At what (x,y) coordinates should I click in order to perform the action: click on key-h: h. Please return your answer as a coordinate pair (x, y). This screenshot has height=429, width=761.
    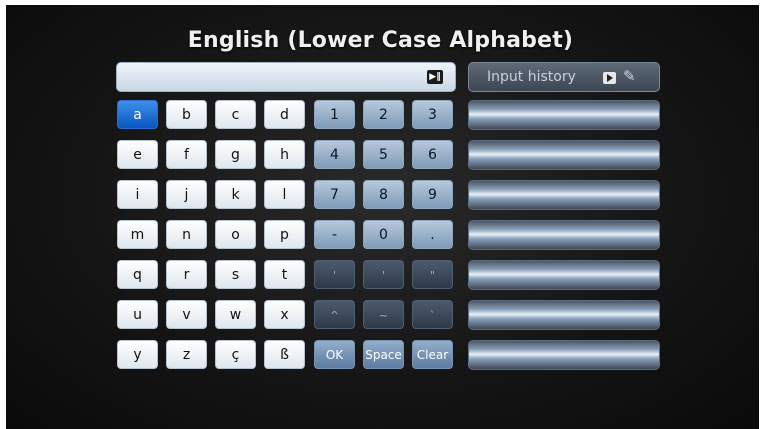
    Looking at the image, I should click on (284, 154).